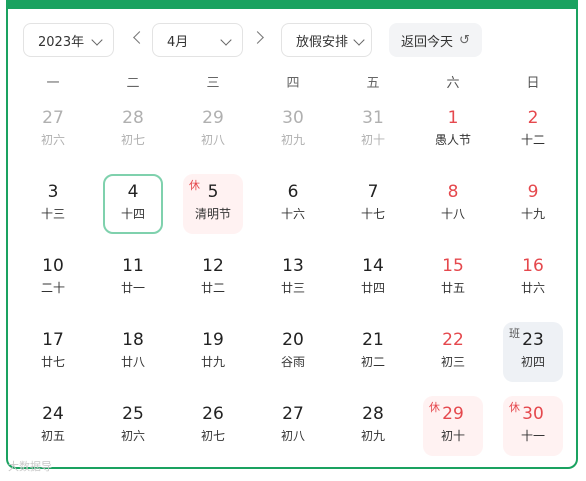 This screenshot has width=586, height=481. I want to click on day-cell: 14 廿四, so click(373, 285).